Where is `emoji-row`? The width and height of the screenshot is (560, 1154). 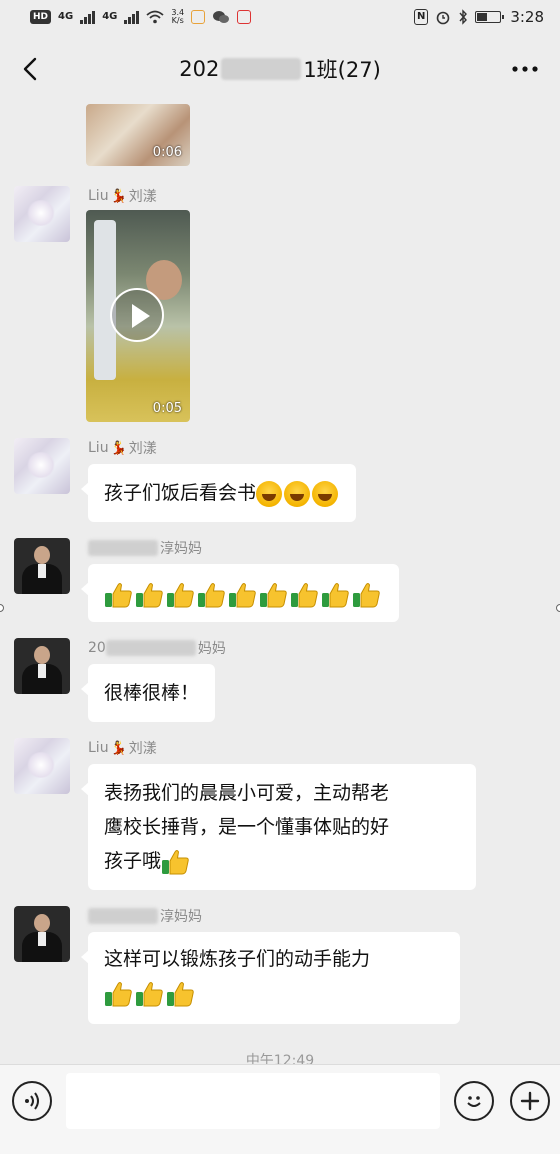
emoji-row is located at coordinates (274, 993).